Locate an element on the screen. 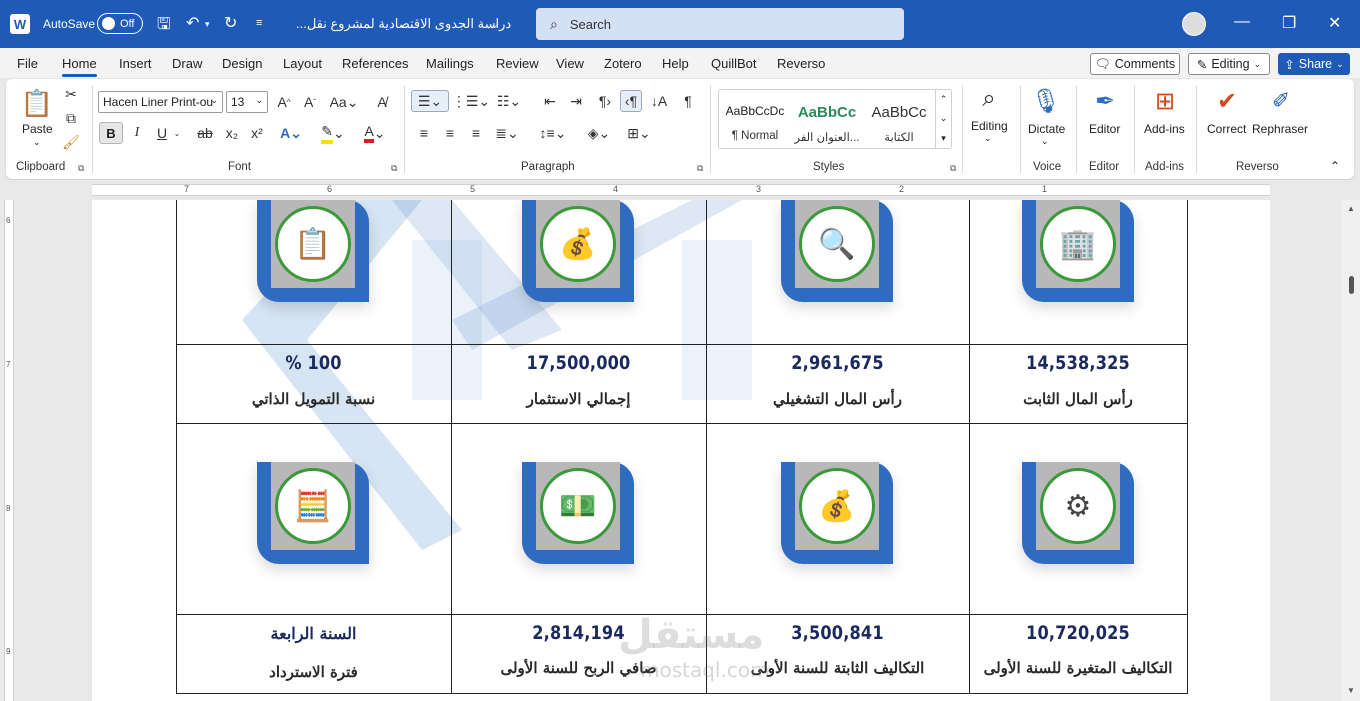 This screenshot has height=701, width=1360. autosave-toggle: Off is located at coordinates (120, 23).